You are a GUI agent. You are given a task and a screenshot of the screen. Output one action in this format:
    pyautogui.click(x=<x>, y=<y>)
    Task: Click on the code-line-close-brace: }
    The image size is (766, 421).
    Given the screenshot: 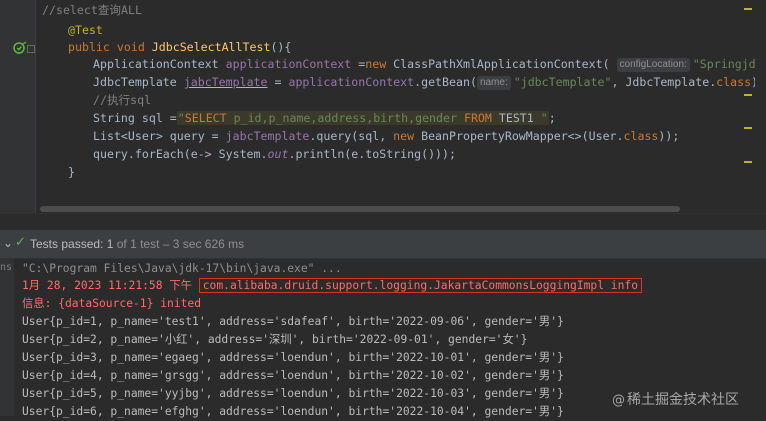 What is the action you would take?
    pyautogui.click(x=71, y=172)
    